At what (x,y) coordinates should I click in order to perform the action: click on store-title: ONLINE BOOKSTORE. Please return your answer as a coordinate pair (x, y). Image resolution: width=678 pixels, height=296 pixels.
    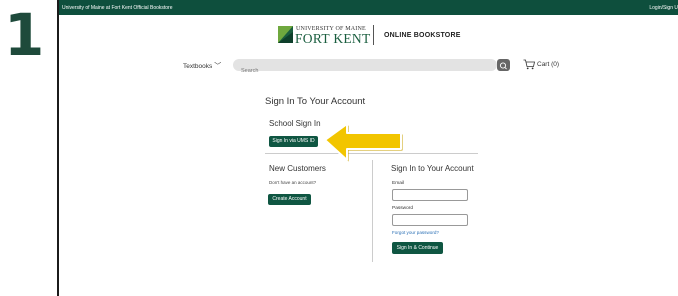
    Looking at the image, I should click on (422, 35).